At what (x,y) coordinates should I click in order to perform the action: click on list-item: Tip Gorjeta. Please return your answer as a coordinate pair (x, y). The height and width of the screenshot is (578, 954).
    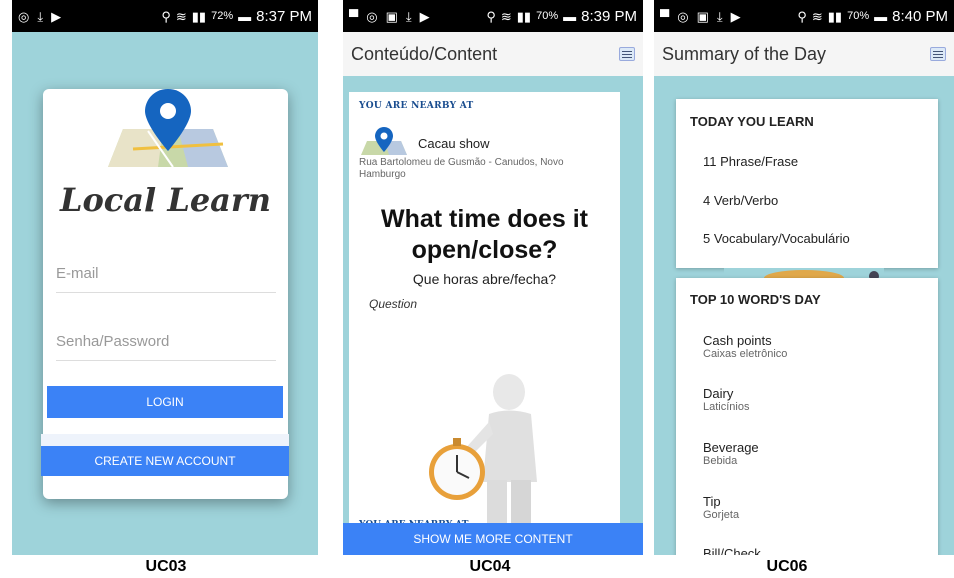
    Looking at the image, I should click on (721, 507).